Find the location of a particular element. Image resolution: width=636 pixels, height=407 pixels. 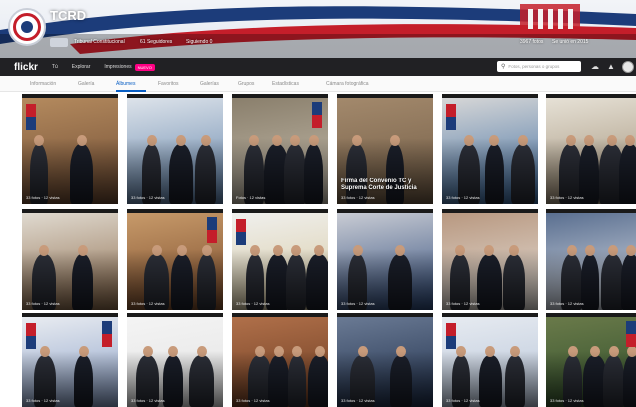

tc-logo-icon is located at coordinates (27, 27).